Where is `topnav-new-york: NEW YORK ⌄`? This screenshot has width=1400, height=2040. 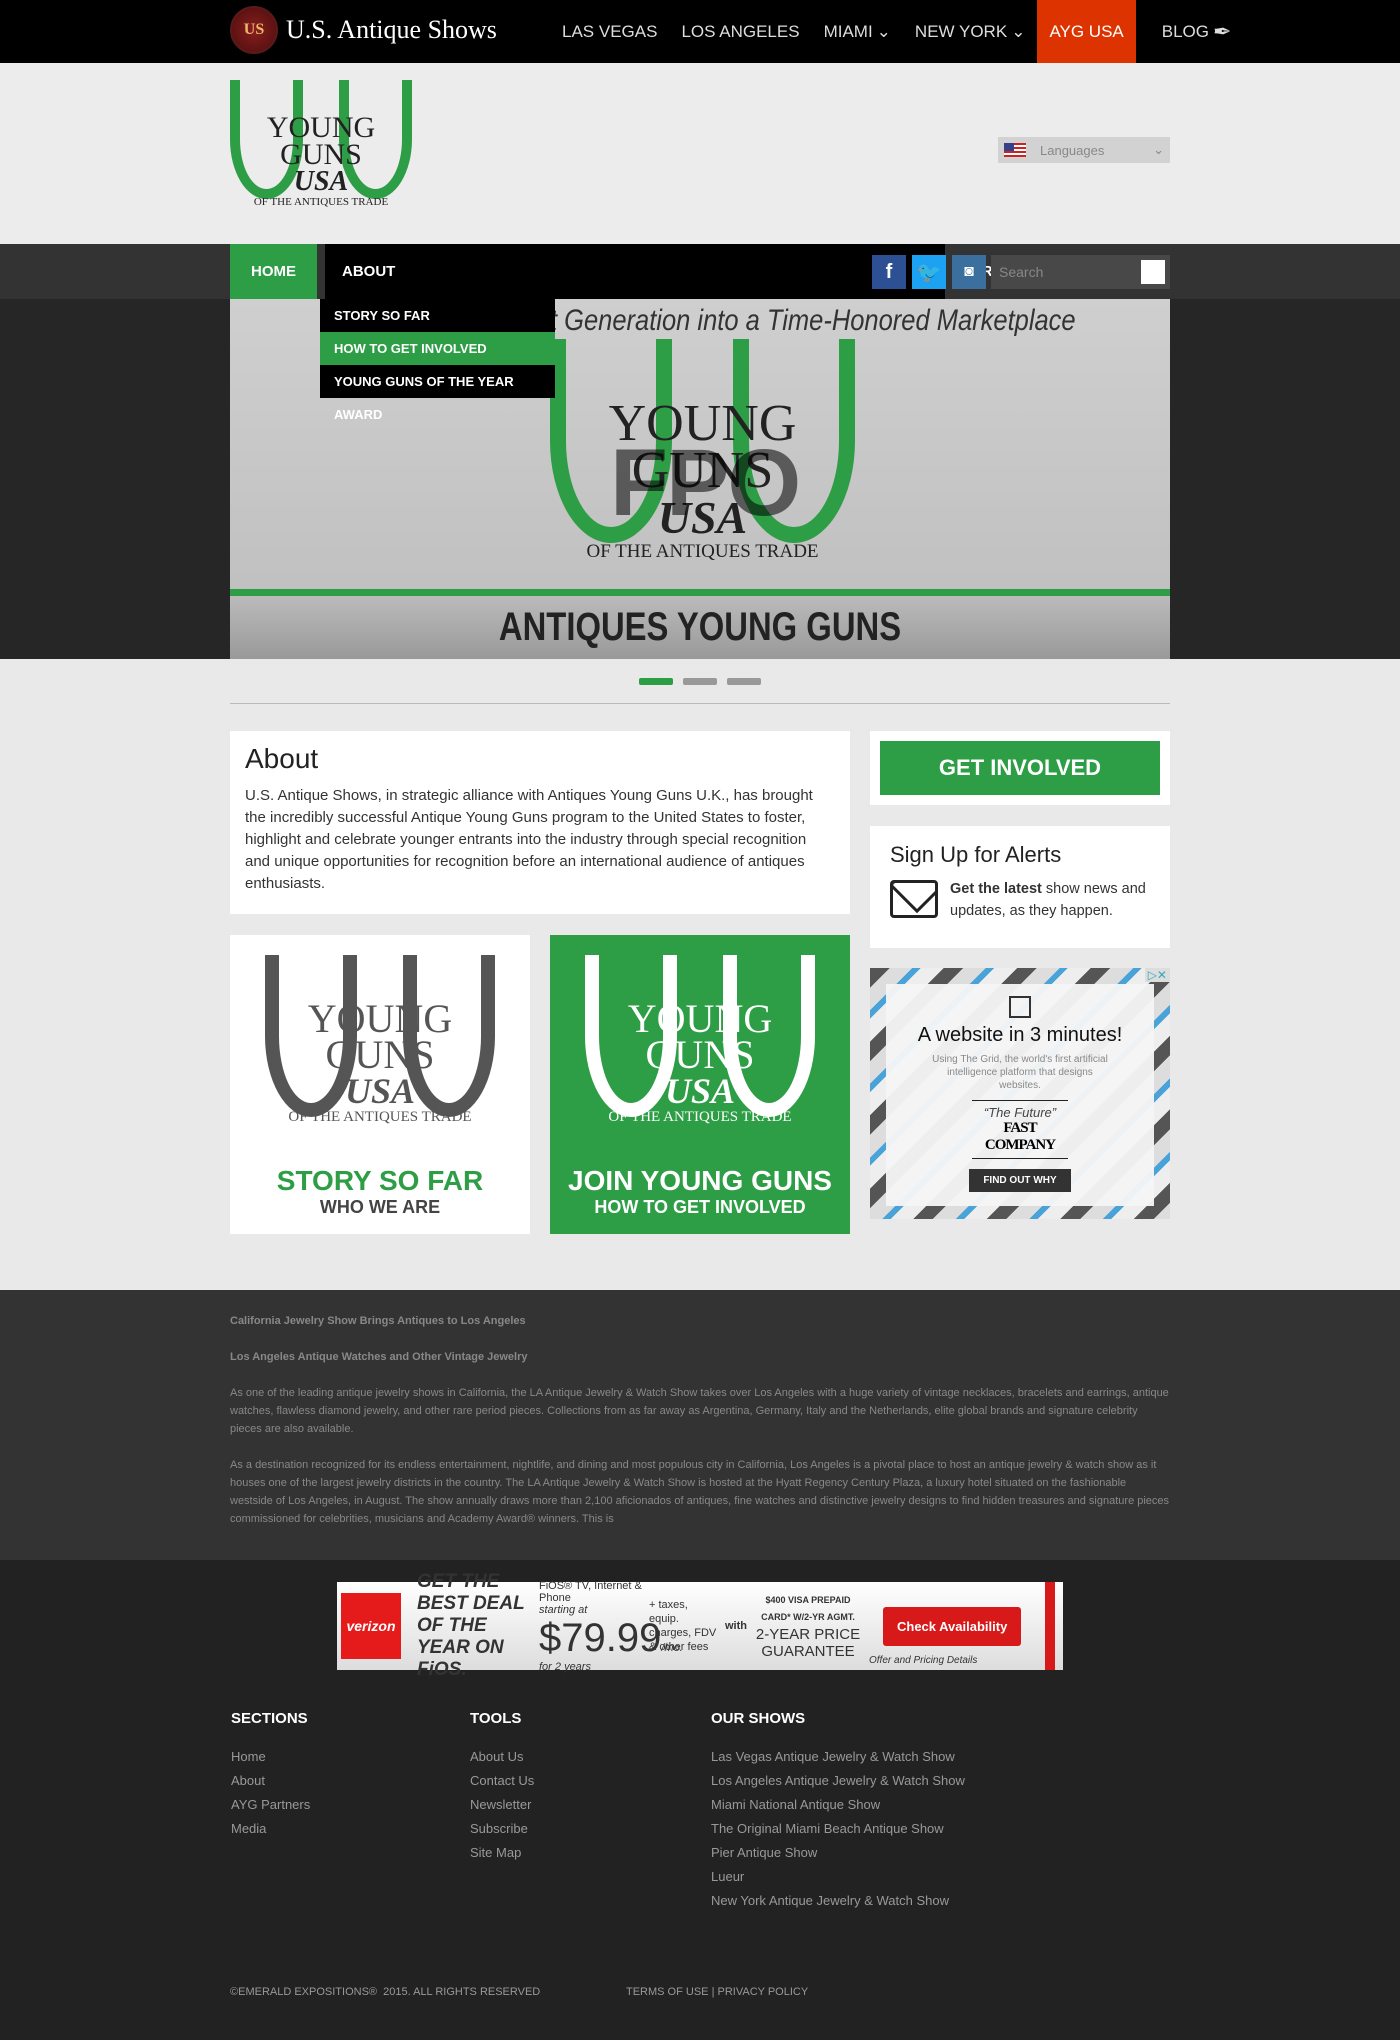 topnav-new-york: NEW YORK ⌄ is located at coordinates (970, 31).